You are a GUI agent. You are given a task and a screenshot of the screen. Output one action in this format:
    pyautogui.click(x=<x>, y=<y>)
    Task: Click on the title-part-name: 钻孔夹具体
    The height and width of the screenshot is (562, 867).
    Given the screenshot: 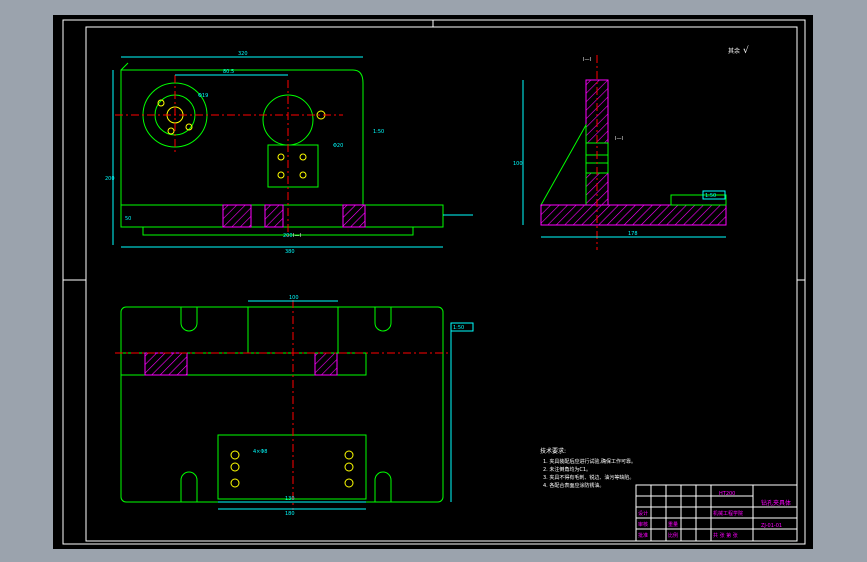 What is the action you would take?
    pyautogui.click(x=776, y=503)
    